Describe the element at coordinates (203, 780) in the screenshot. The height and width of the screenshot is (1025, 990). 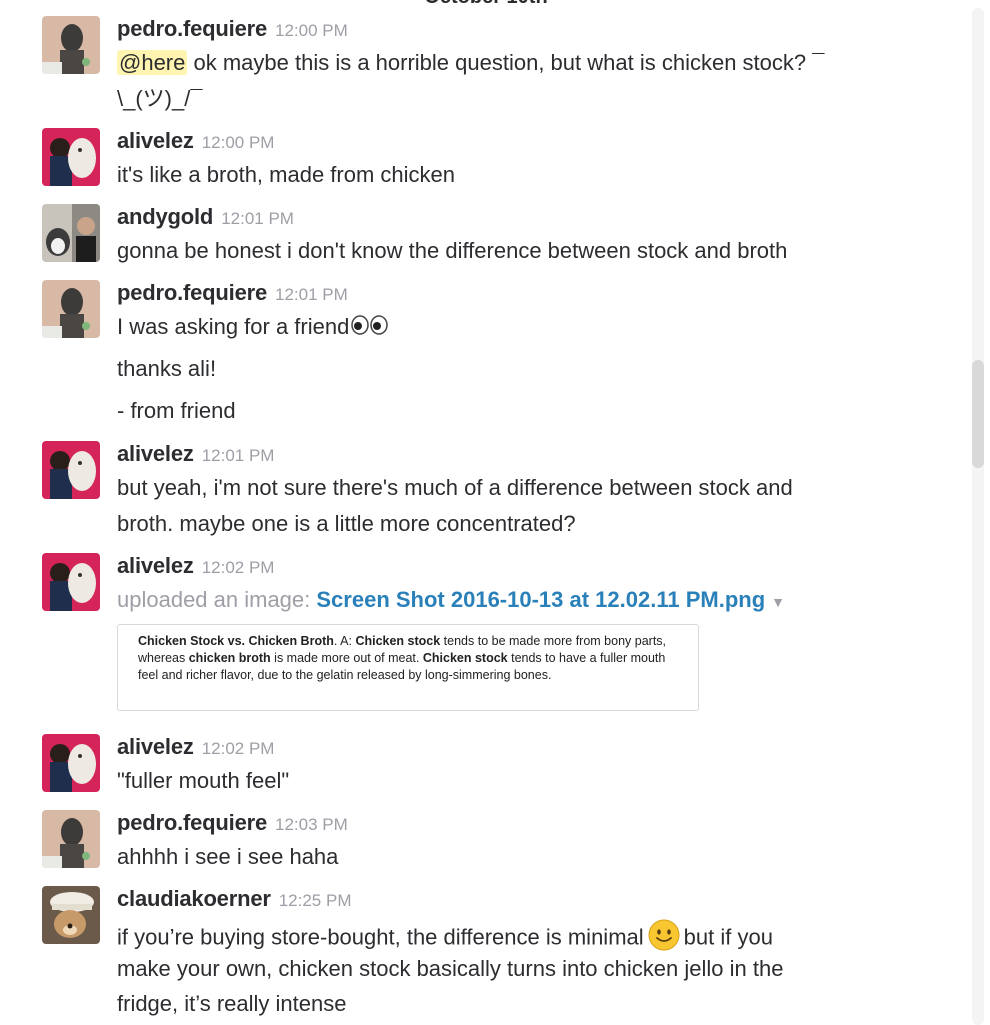
I see `message-text: "fuller mouth feel"` at that location.